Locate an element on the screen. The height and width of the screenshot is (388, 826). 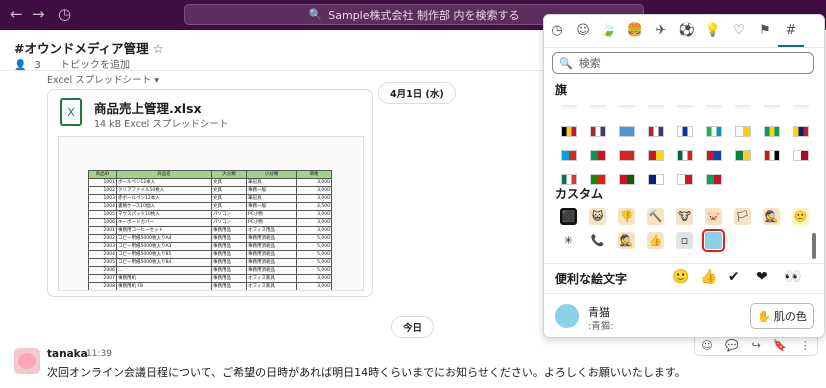
custom-emoji: 🏳 is located at coordinates (742, 216).